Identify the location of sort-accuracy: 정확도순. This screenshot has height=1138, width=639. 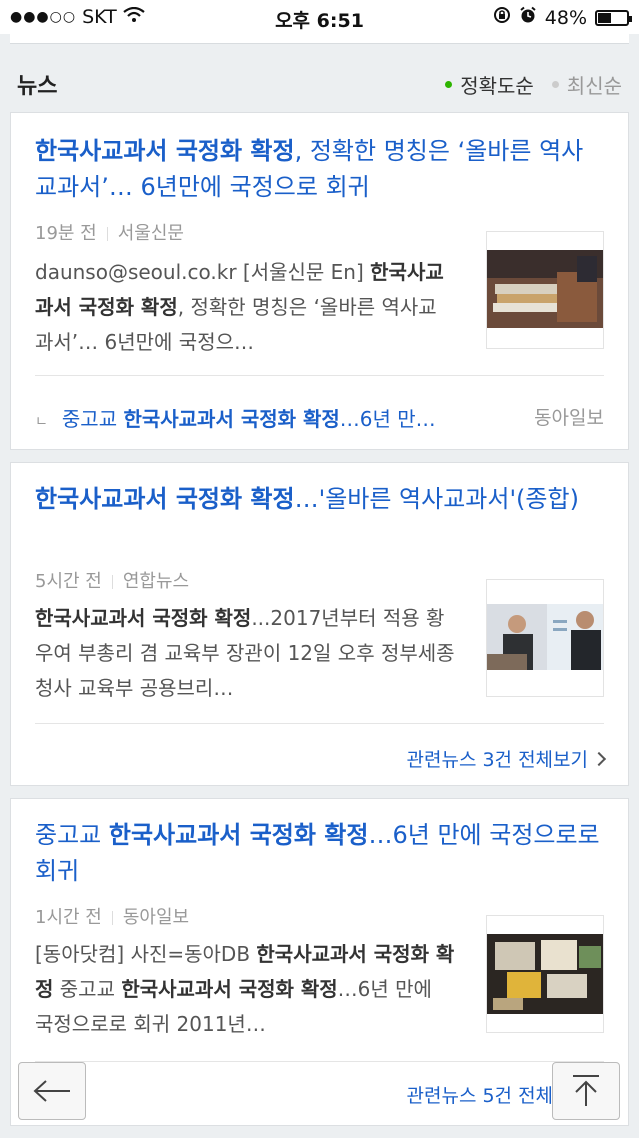
(489, 84).